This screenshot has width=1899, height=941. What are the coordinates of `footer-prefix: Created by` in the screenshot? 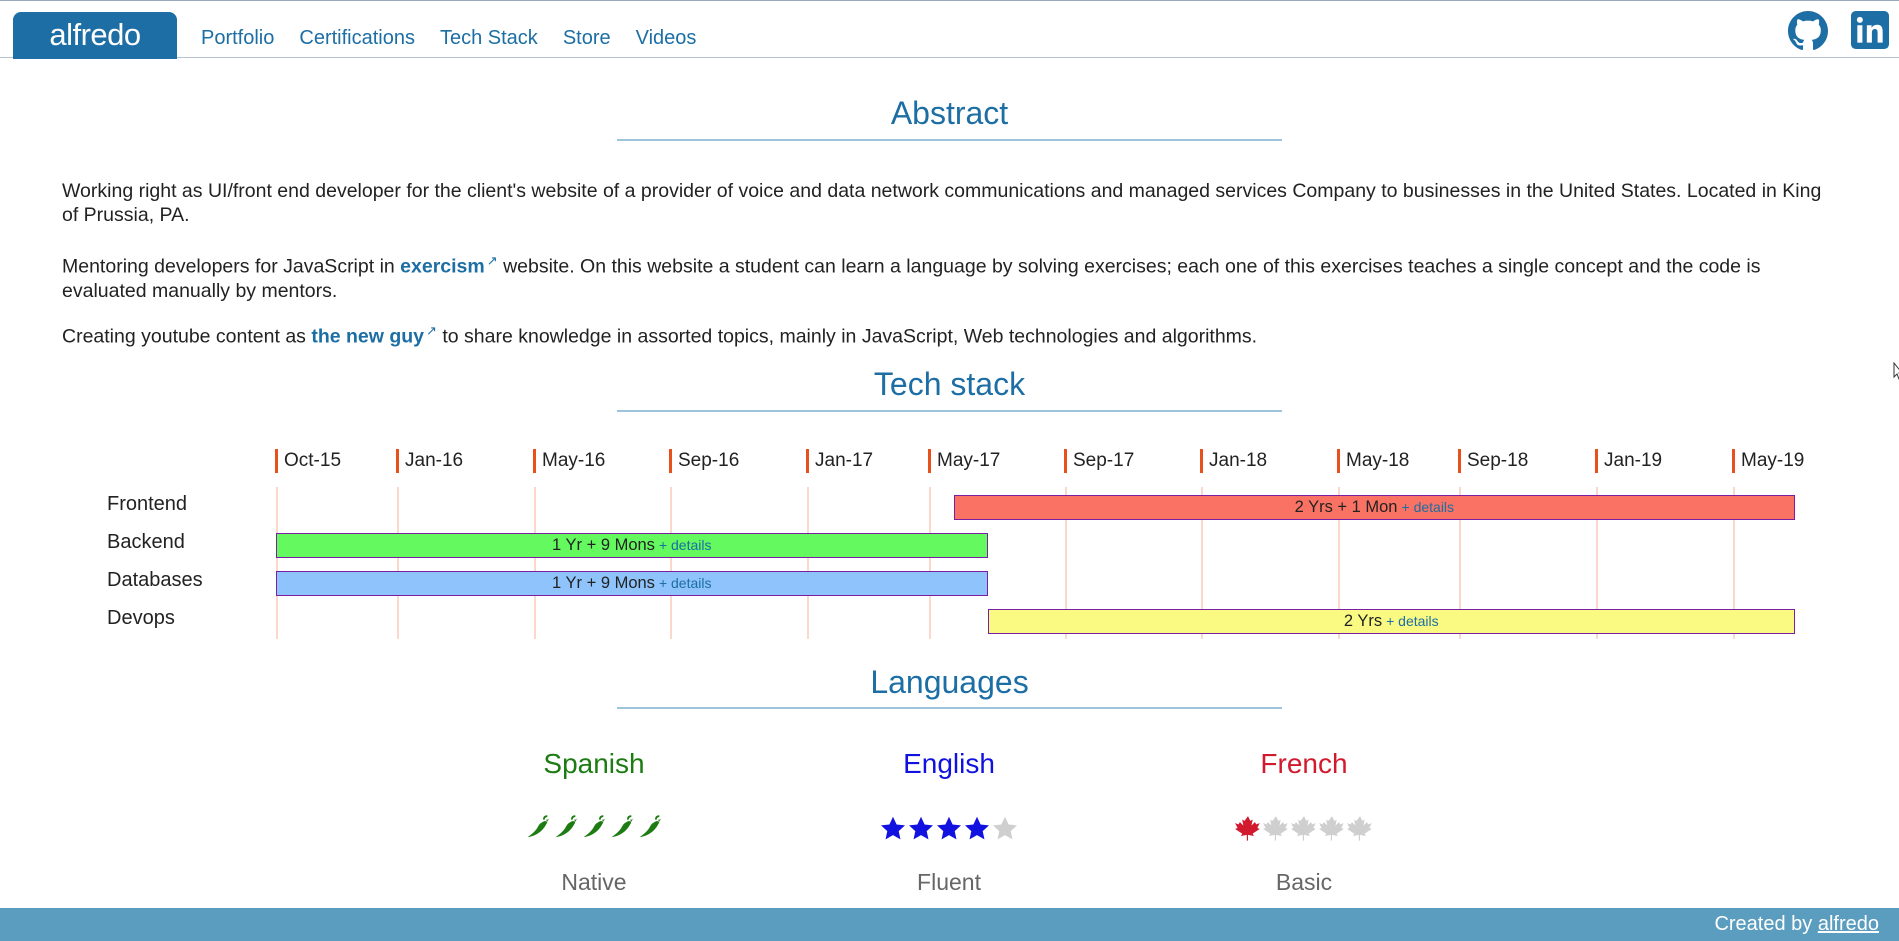 It's located at (1766, 924).